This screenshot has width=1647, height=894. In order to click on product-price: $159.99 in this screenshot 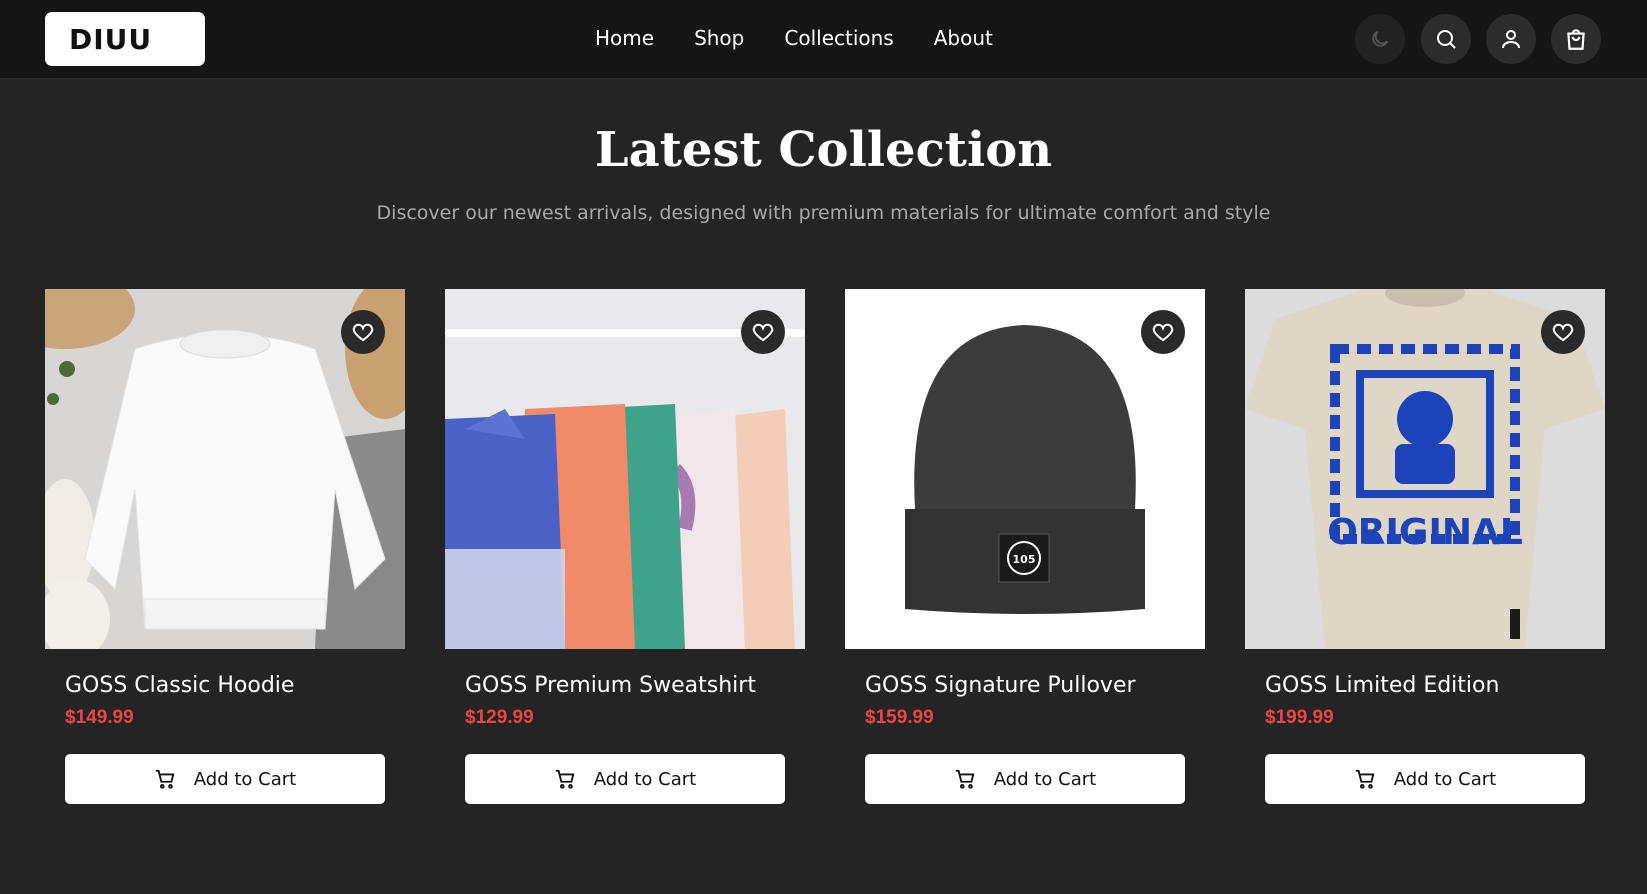, I will do `click(899, 717)`.